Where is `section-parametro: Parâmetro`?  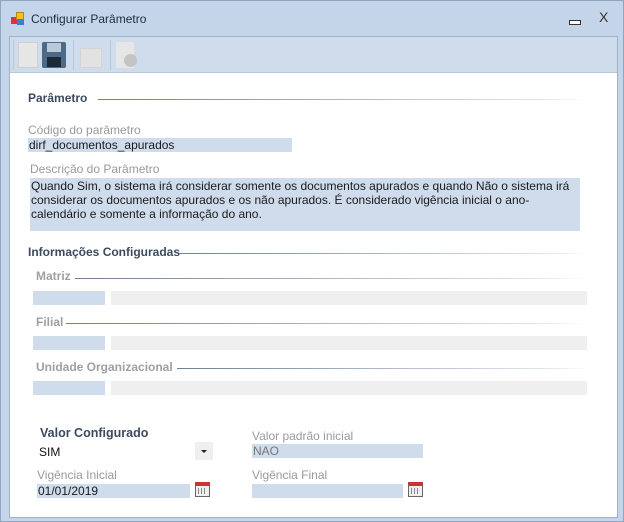
section-parametro: Parâmetro is located at coordinates (58, 98).